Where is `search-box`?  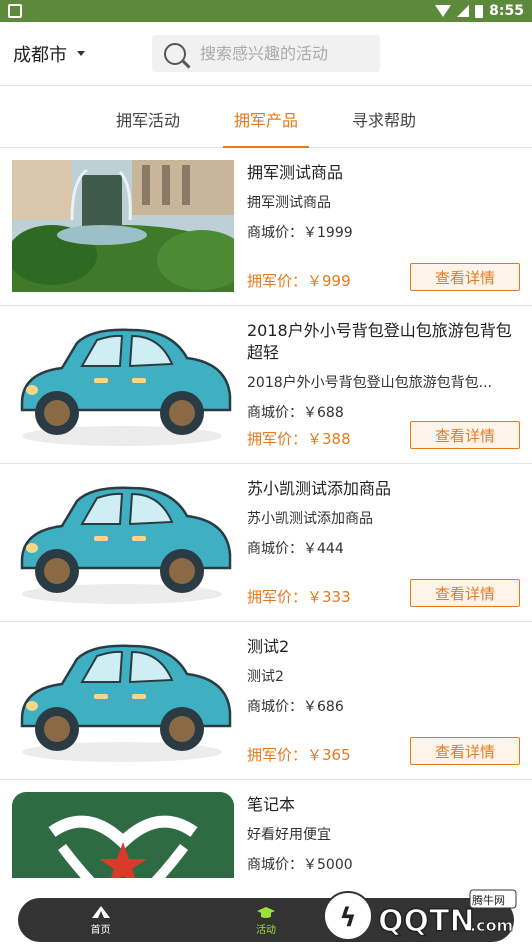
search-box is located at coordinates (266, 53).